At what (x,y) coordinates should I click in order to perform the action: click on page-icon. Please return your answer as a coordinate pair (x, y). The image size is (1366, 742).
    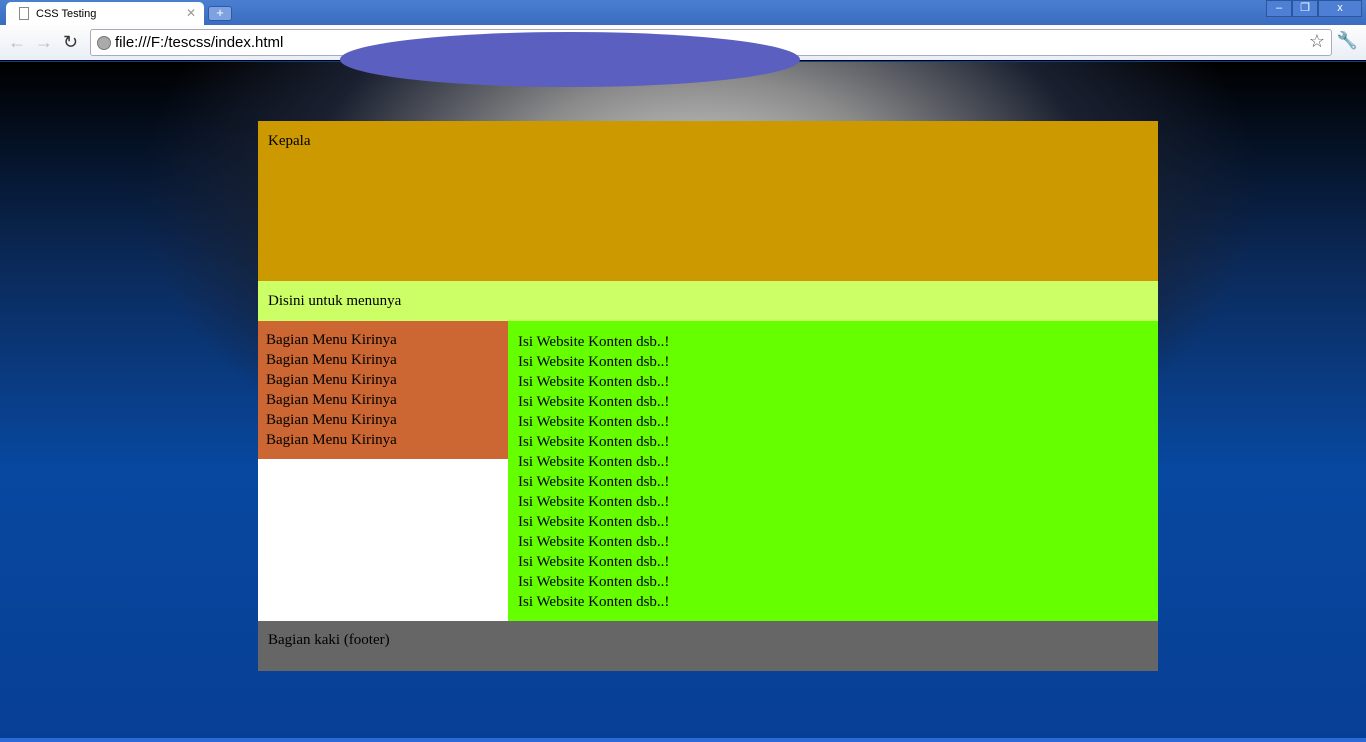
    Looking at the image, I should click on (24, 13).